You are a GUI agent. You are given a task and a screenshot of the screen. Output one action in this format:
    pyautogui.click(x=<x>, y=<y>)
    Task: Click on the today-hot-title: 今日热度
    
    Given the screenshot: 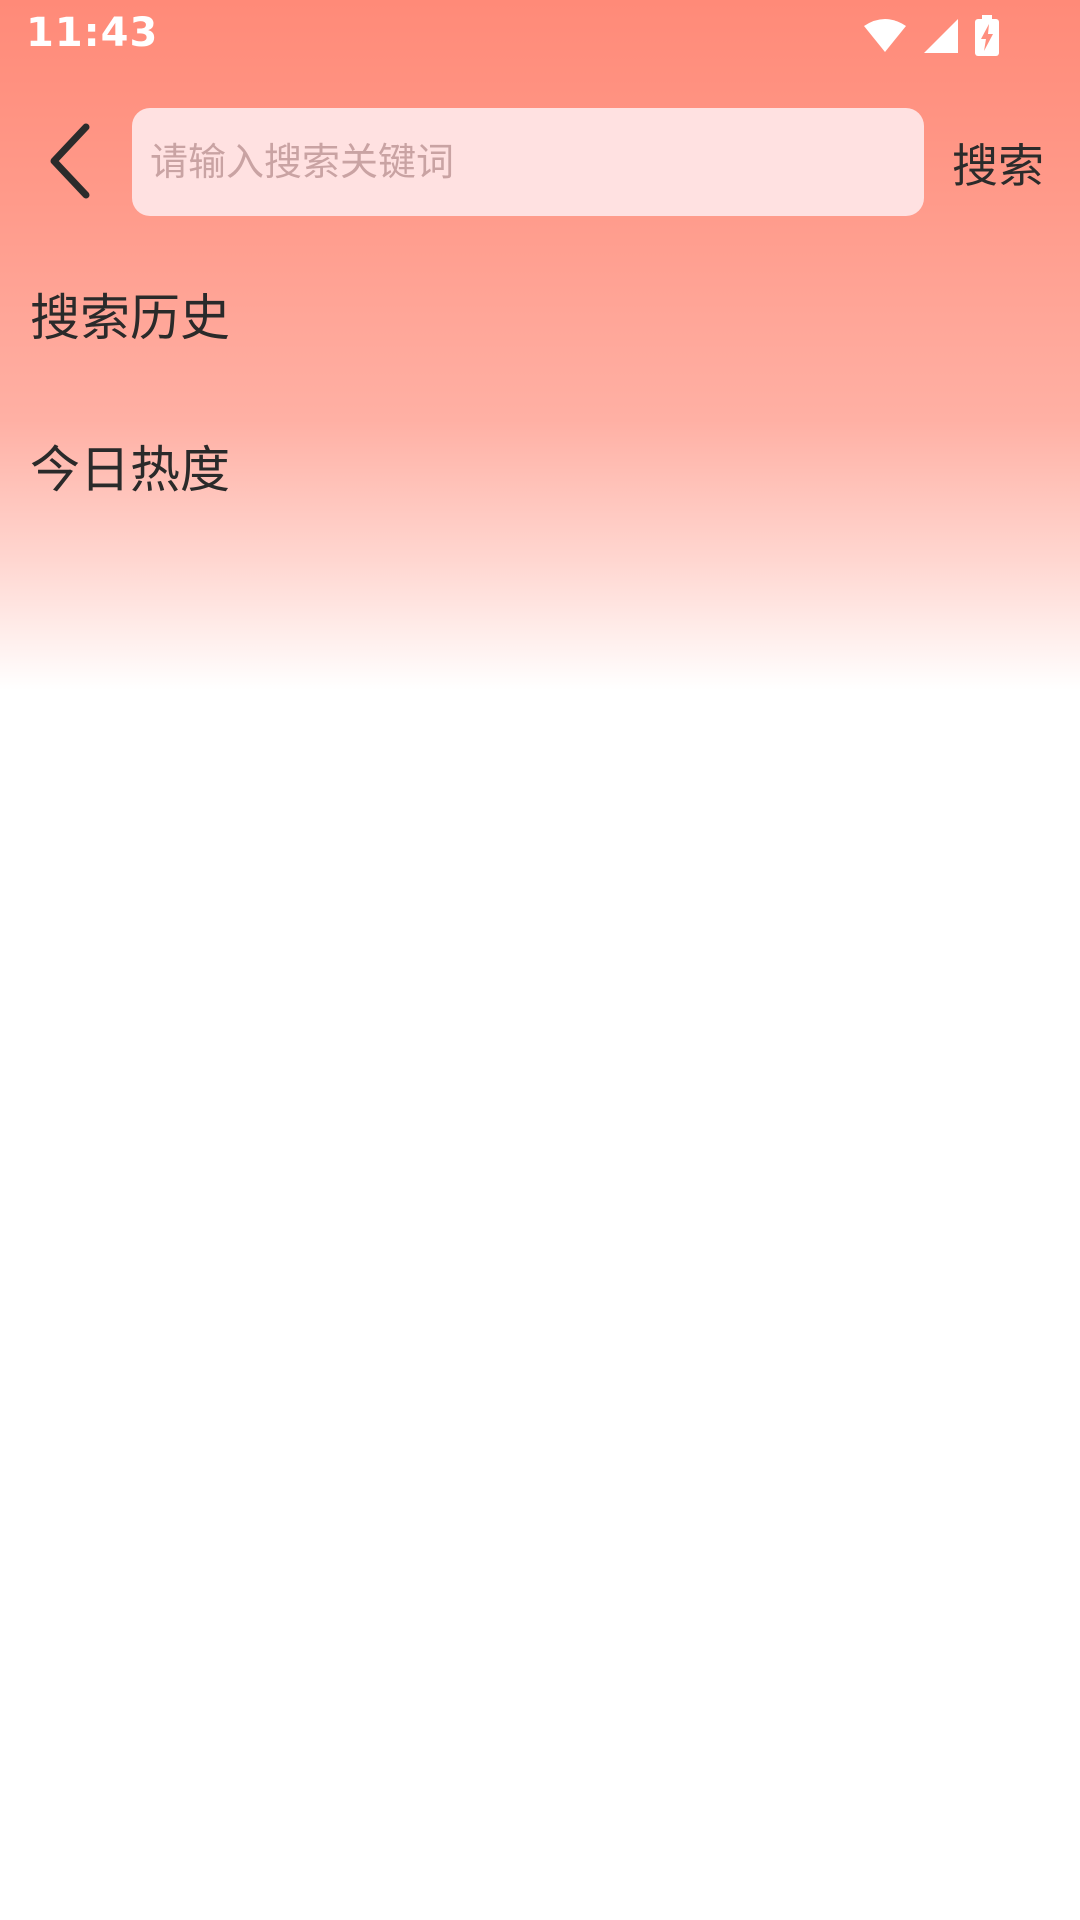 What is the action you would take?
    pyautogui.click(x=130, y=470)
    